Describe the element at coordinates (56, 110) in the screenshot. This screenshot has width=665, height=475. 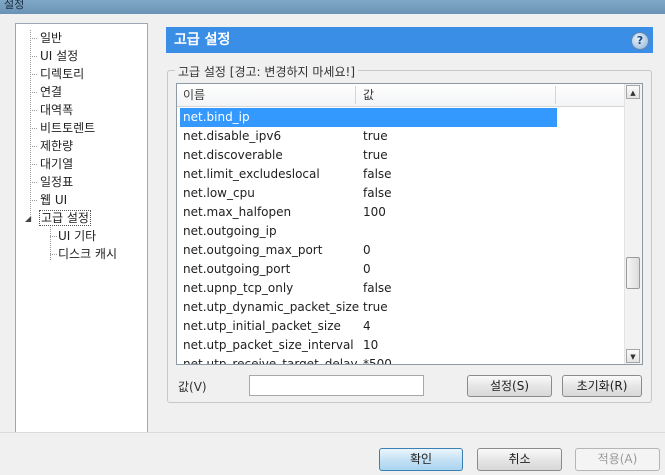
I see `tree-item-bandwidth: 대역폭` at that location.